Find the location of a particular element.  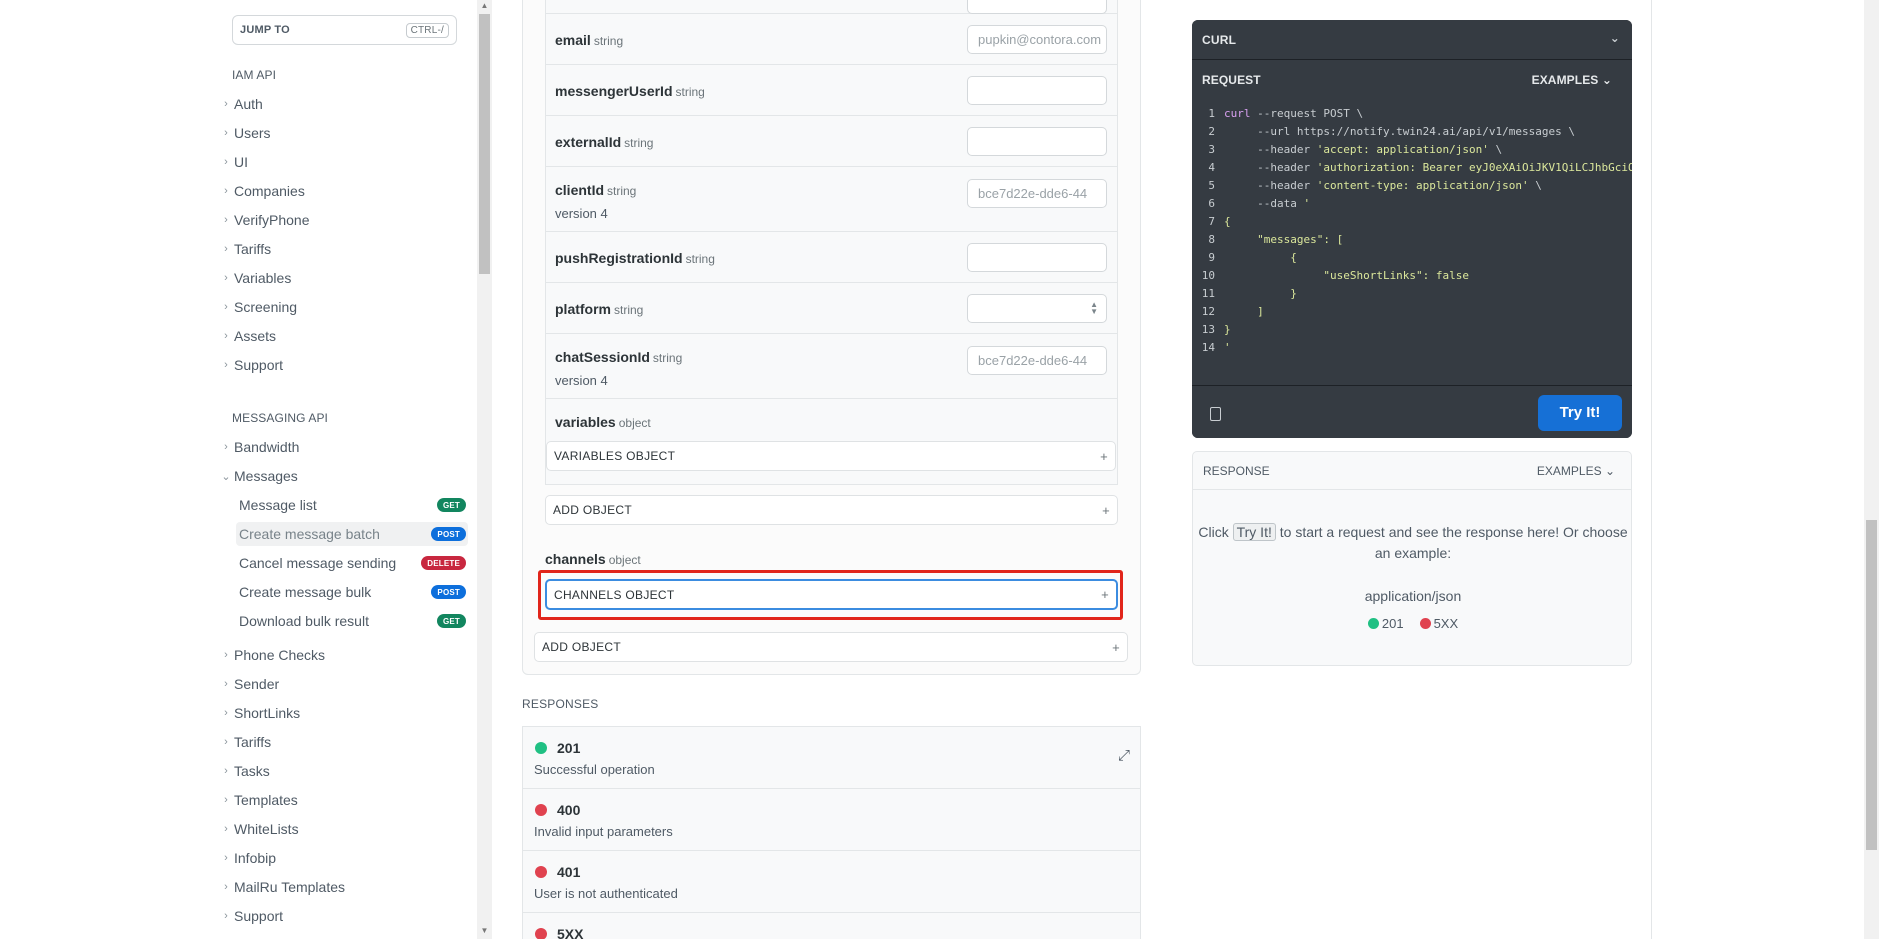

sidebar-item-users: › Users is located at coordinates (245, 133).